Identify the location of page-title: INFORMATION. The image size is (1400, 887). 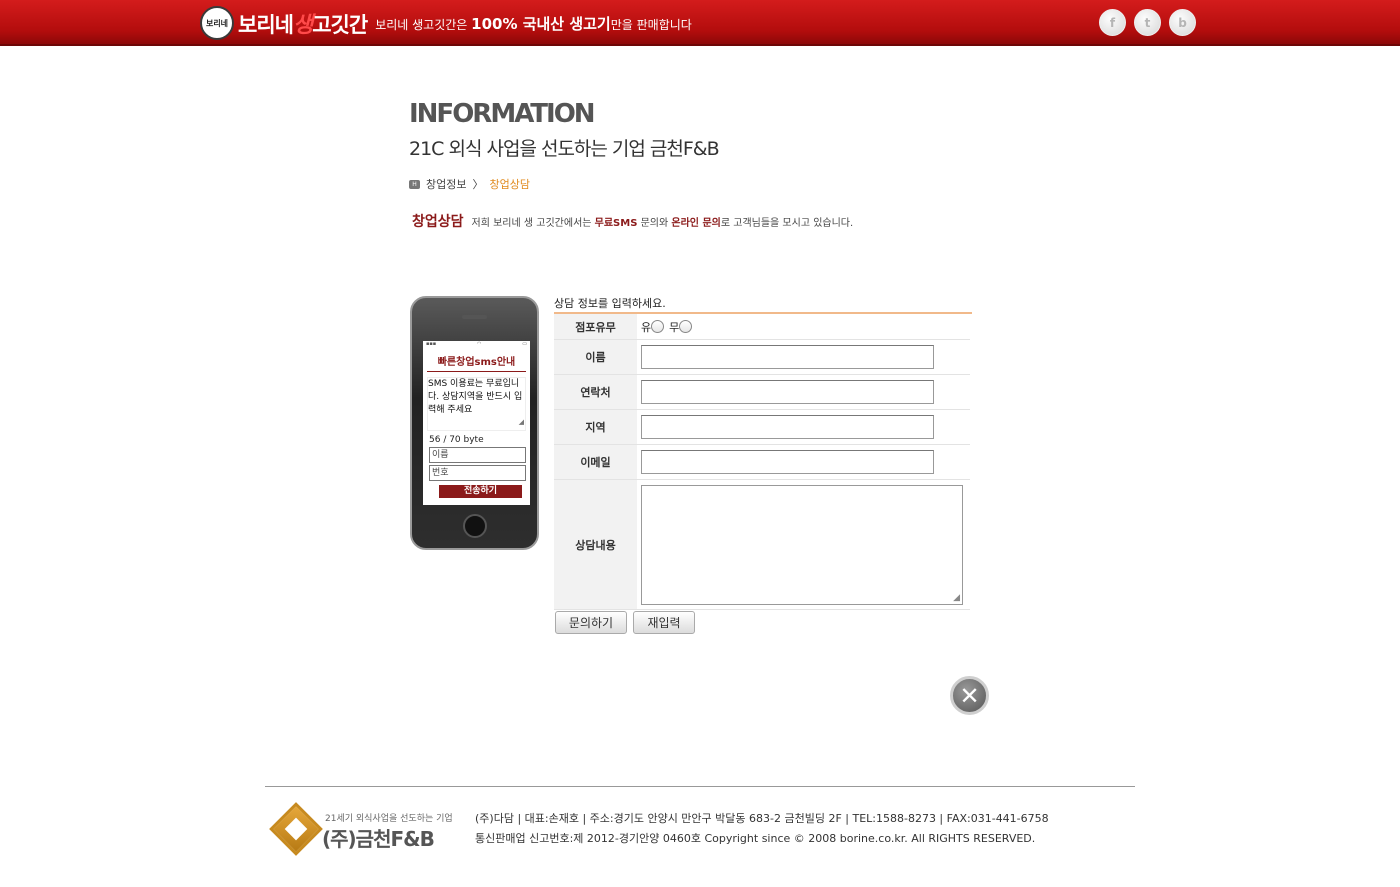
(502, 114).